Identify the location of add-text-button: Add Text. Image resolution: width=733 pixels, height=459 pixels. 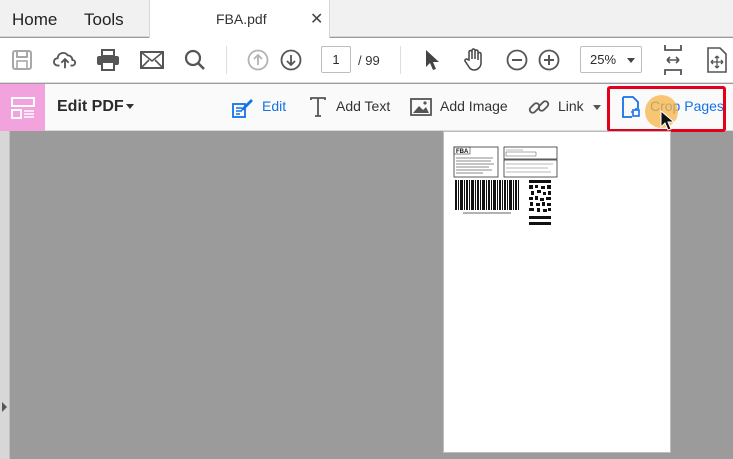
(363, 106).